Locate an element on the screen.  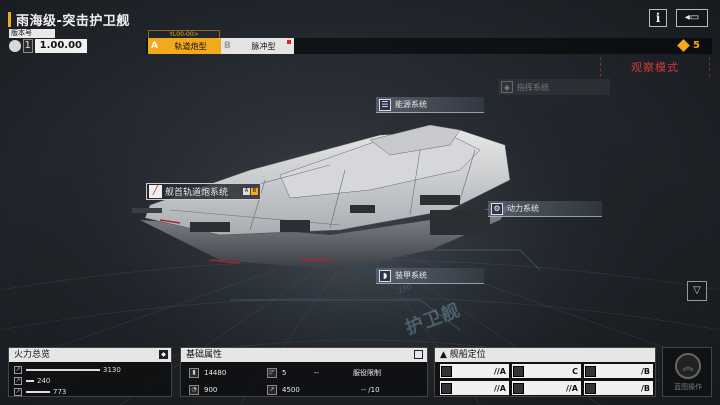
cannon-icon: ╱ is located at coordinates (155, 191).